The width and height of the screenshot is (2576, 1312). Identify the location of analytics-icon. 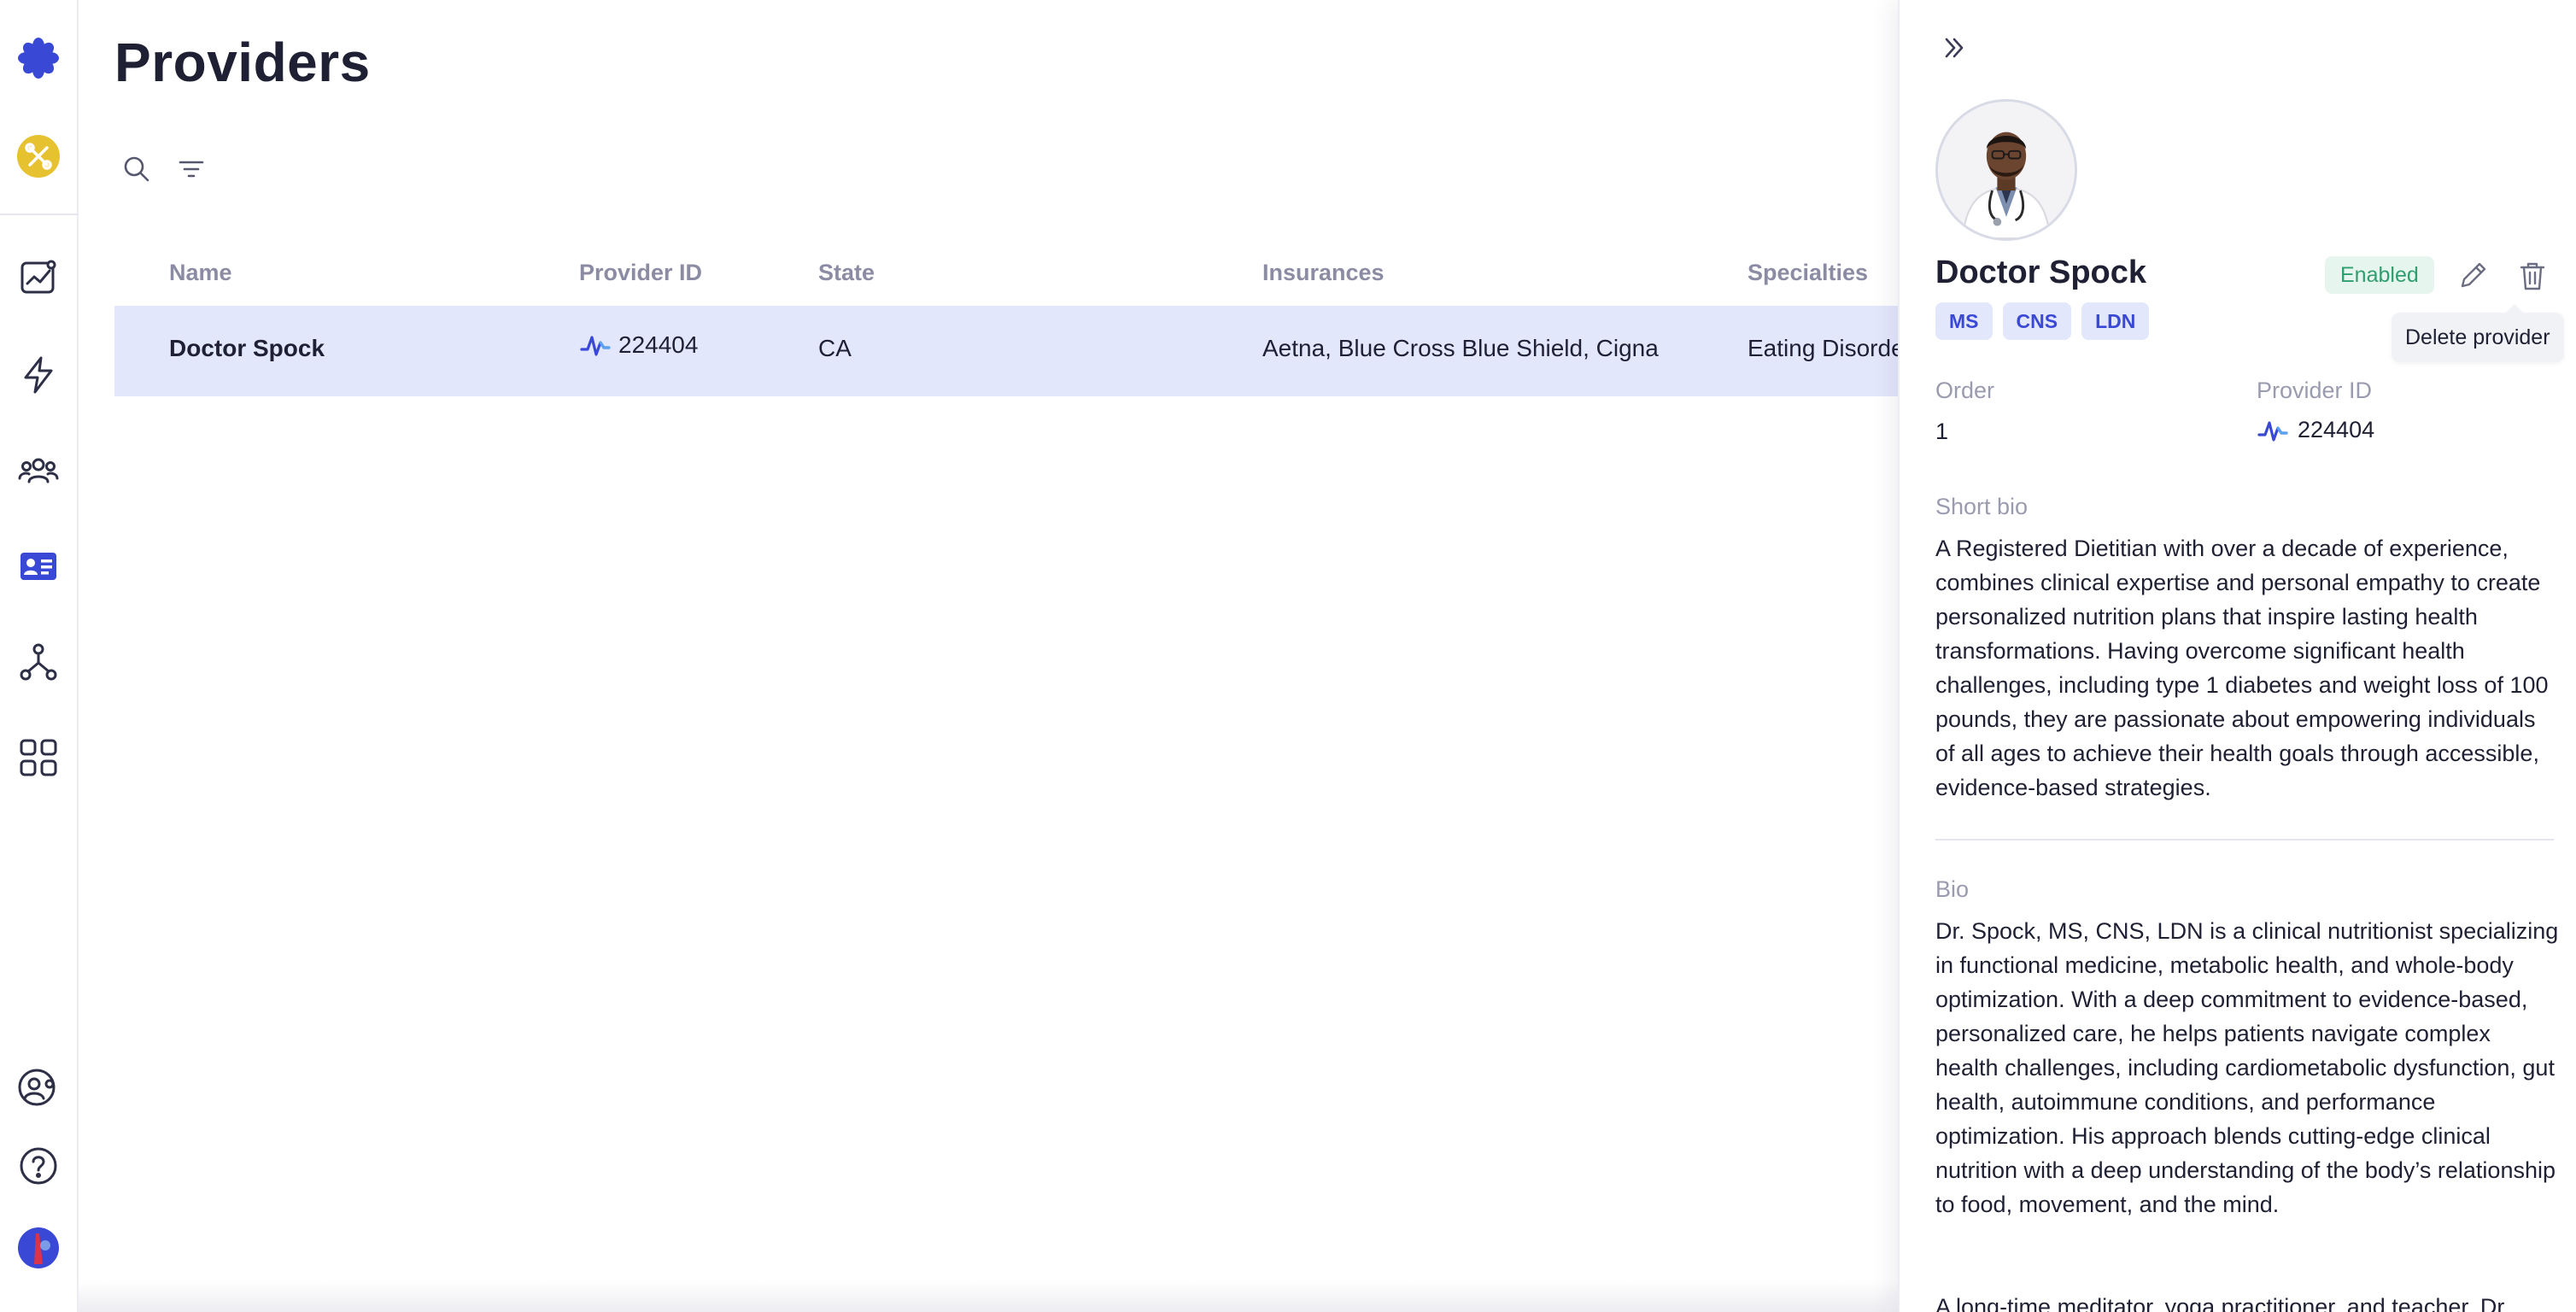
(38, 277).